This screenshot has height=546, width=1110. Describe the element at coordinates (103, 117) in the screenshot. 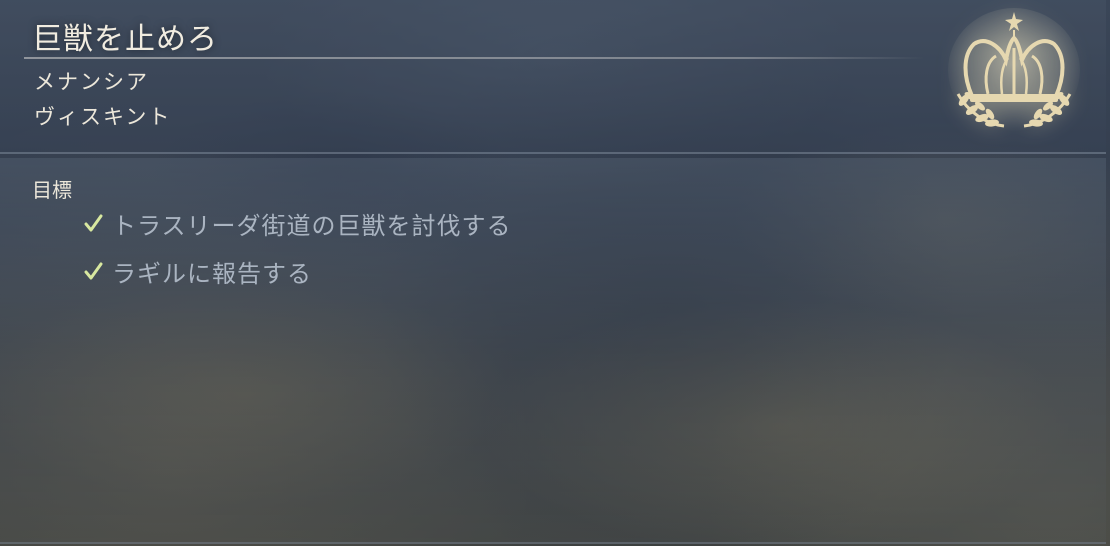

I see `quest-location-town: ヴィスキント` at that location.